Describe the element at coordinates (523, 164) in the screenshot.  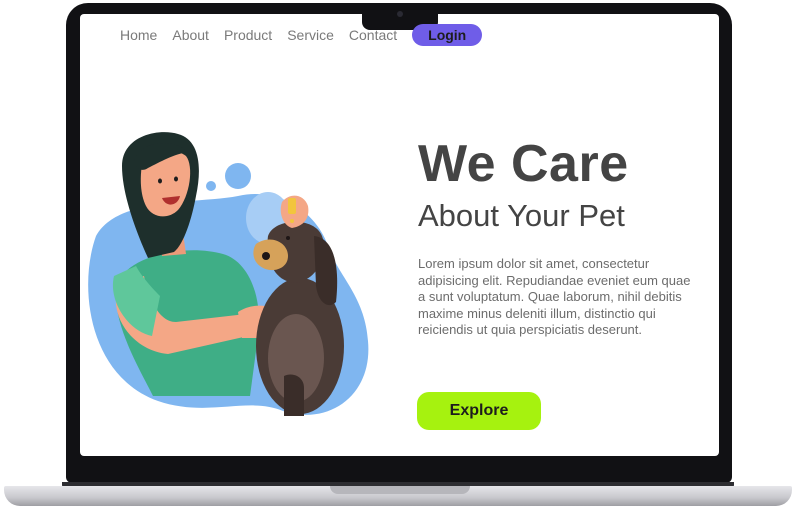
I see `hero-headline: We Care` at that location.